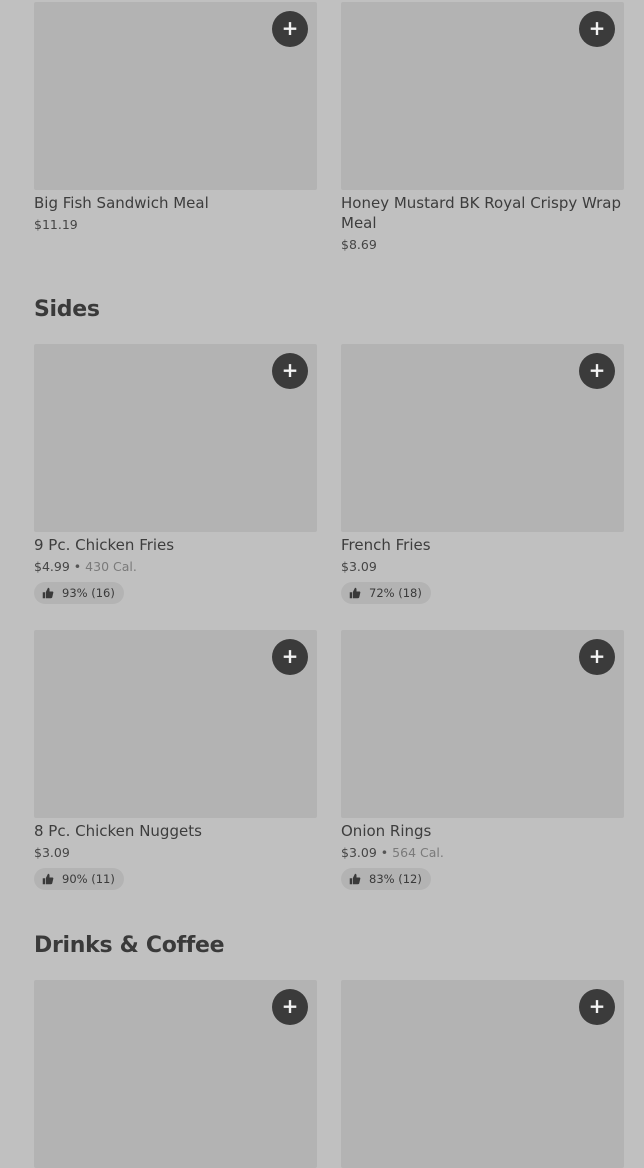 This screenshot has height=1168, width=644. What do you see at coordinates (88, 593) in the screenshot?
I see `rating-value: 93% (16)` at bounding box center [88, 593].